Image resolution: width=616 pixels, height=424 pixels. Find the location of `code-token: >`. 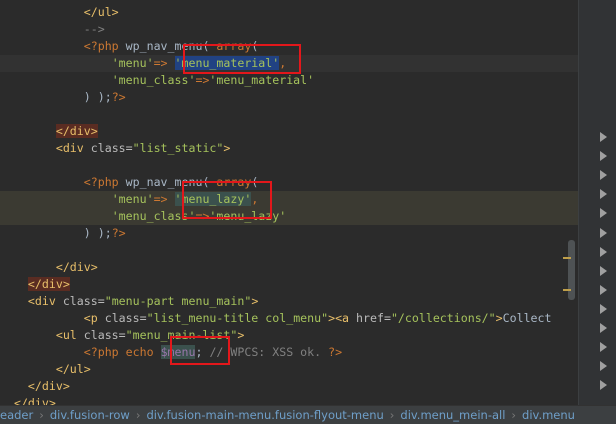

code-token: > is located at coordinates (241, 335).